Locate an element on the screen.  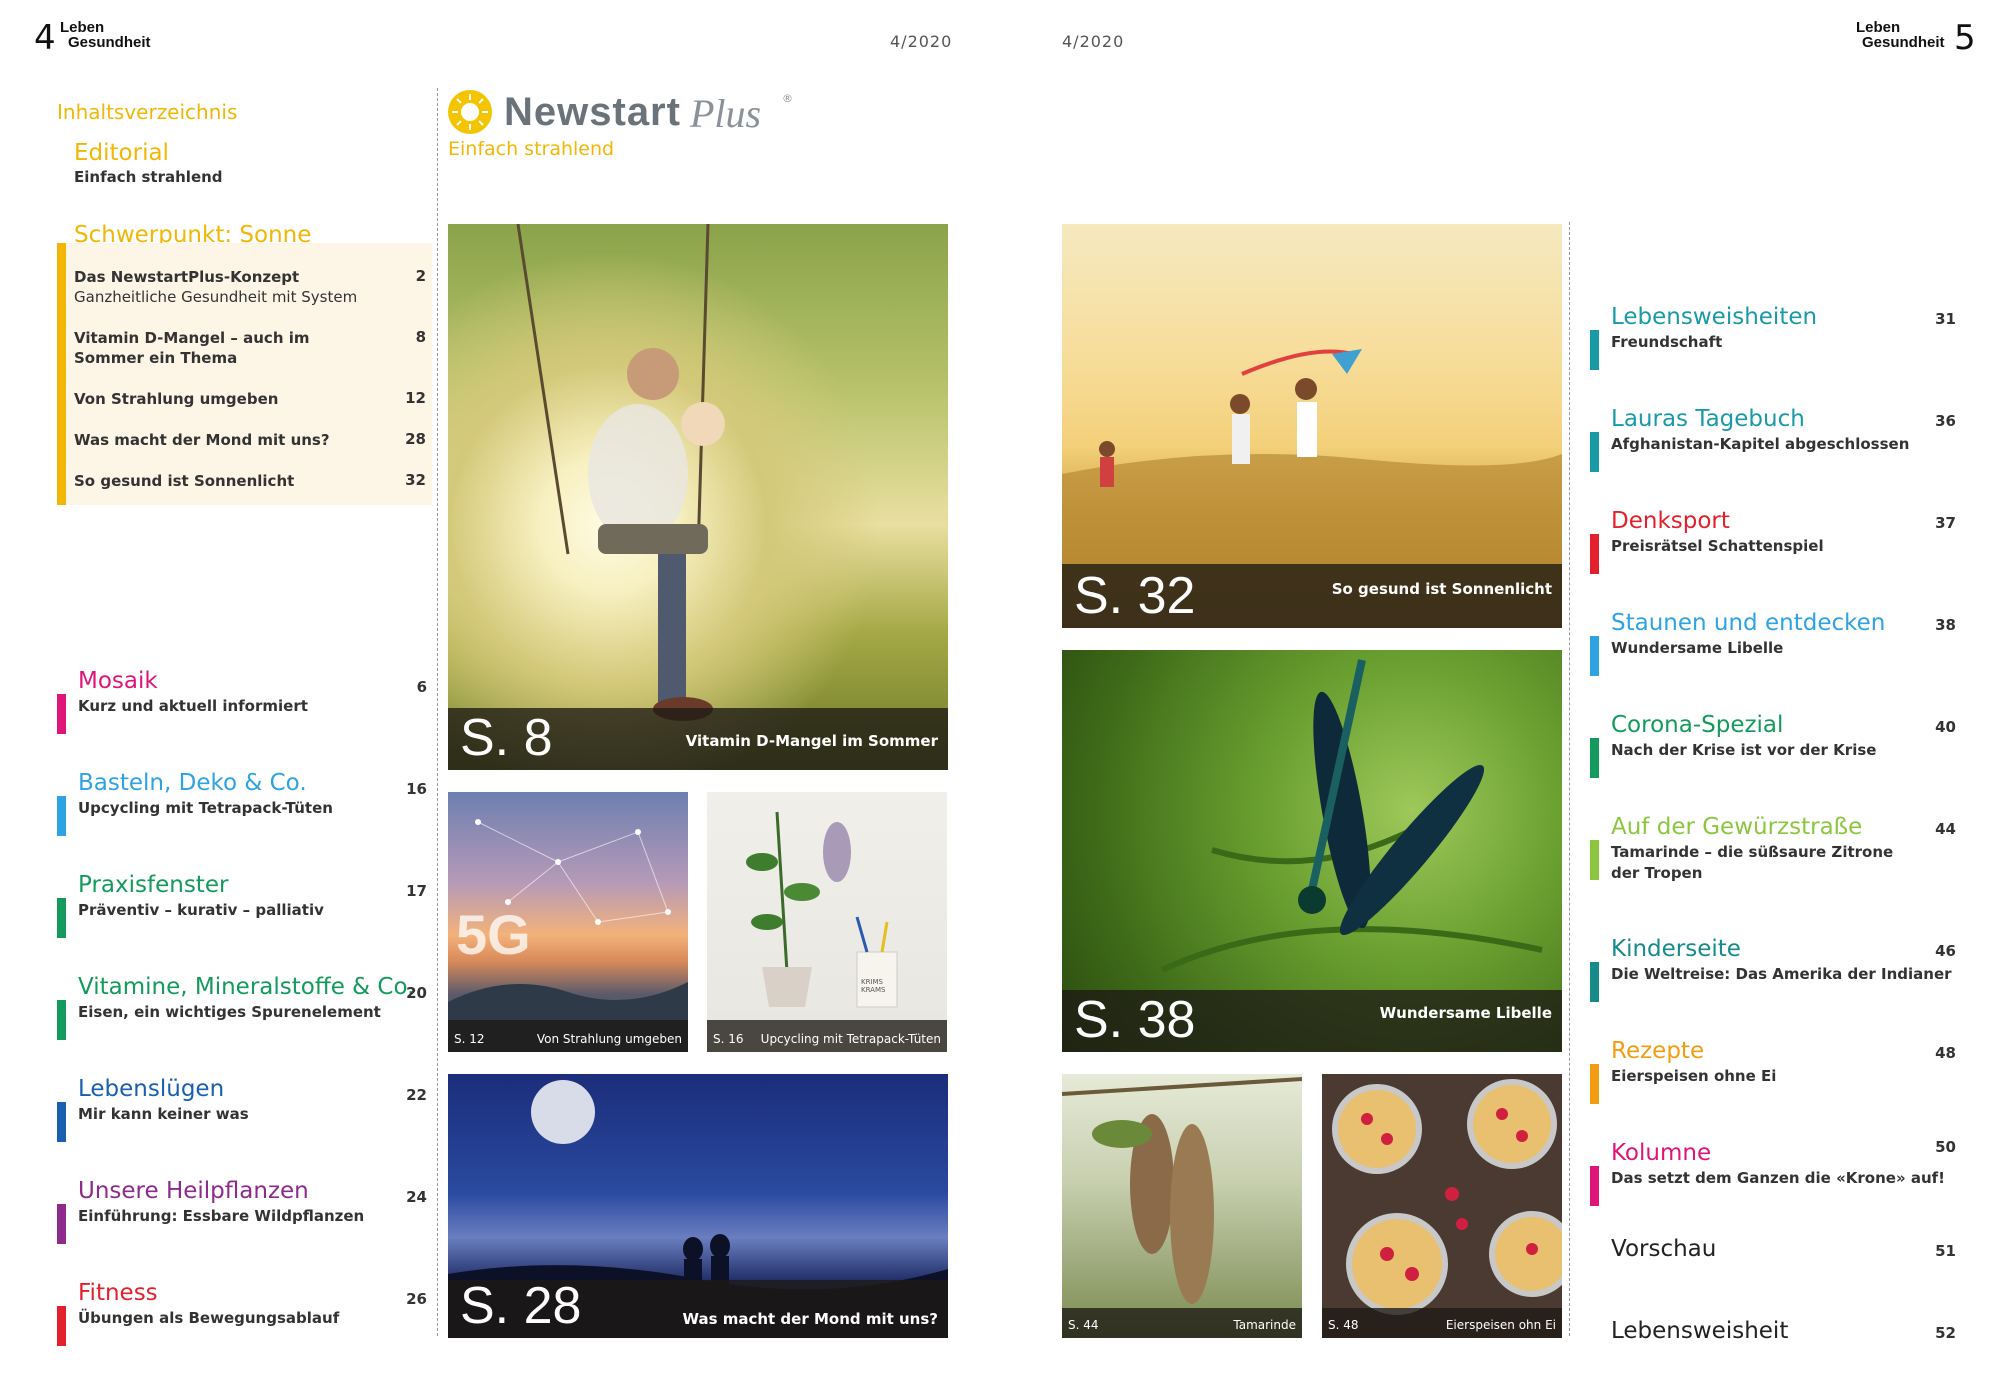
plant-illustration is located at coordinates (822, 909).